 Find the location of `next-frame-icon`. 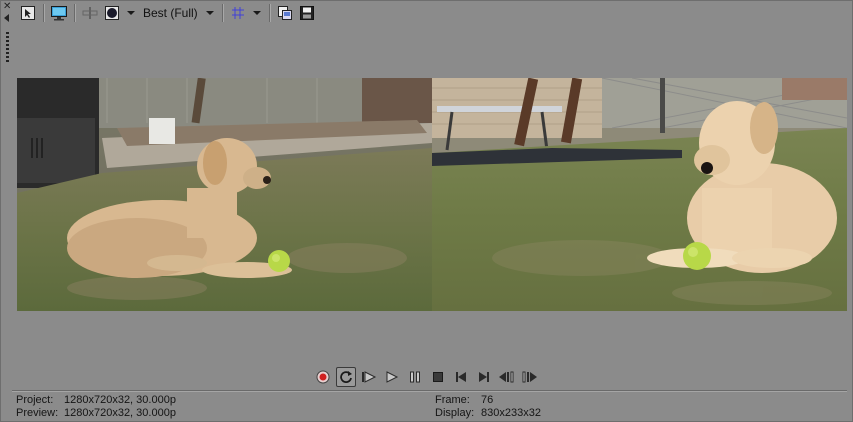

next-frame-icon is located at coordinates (484, 377).